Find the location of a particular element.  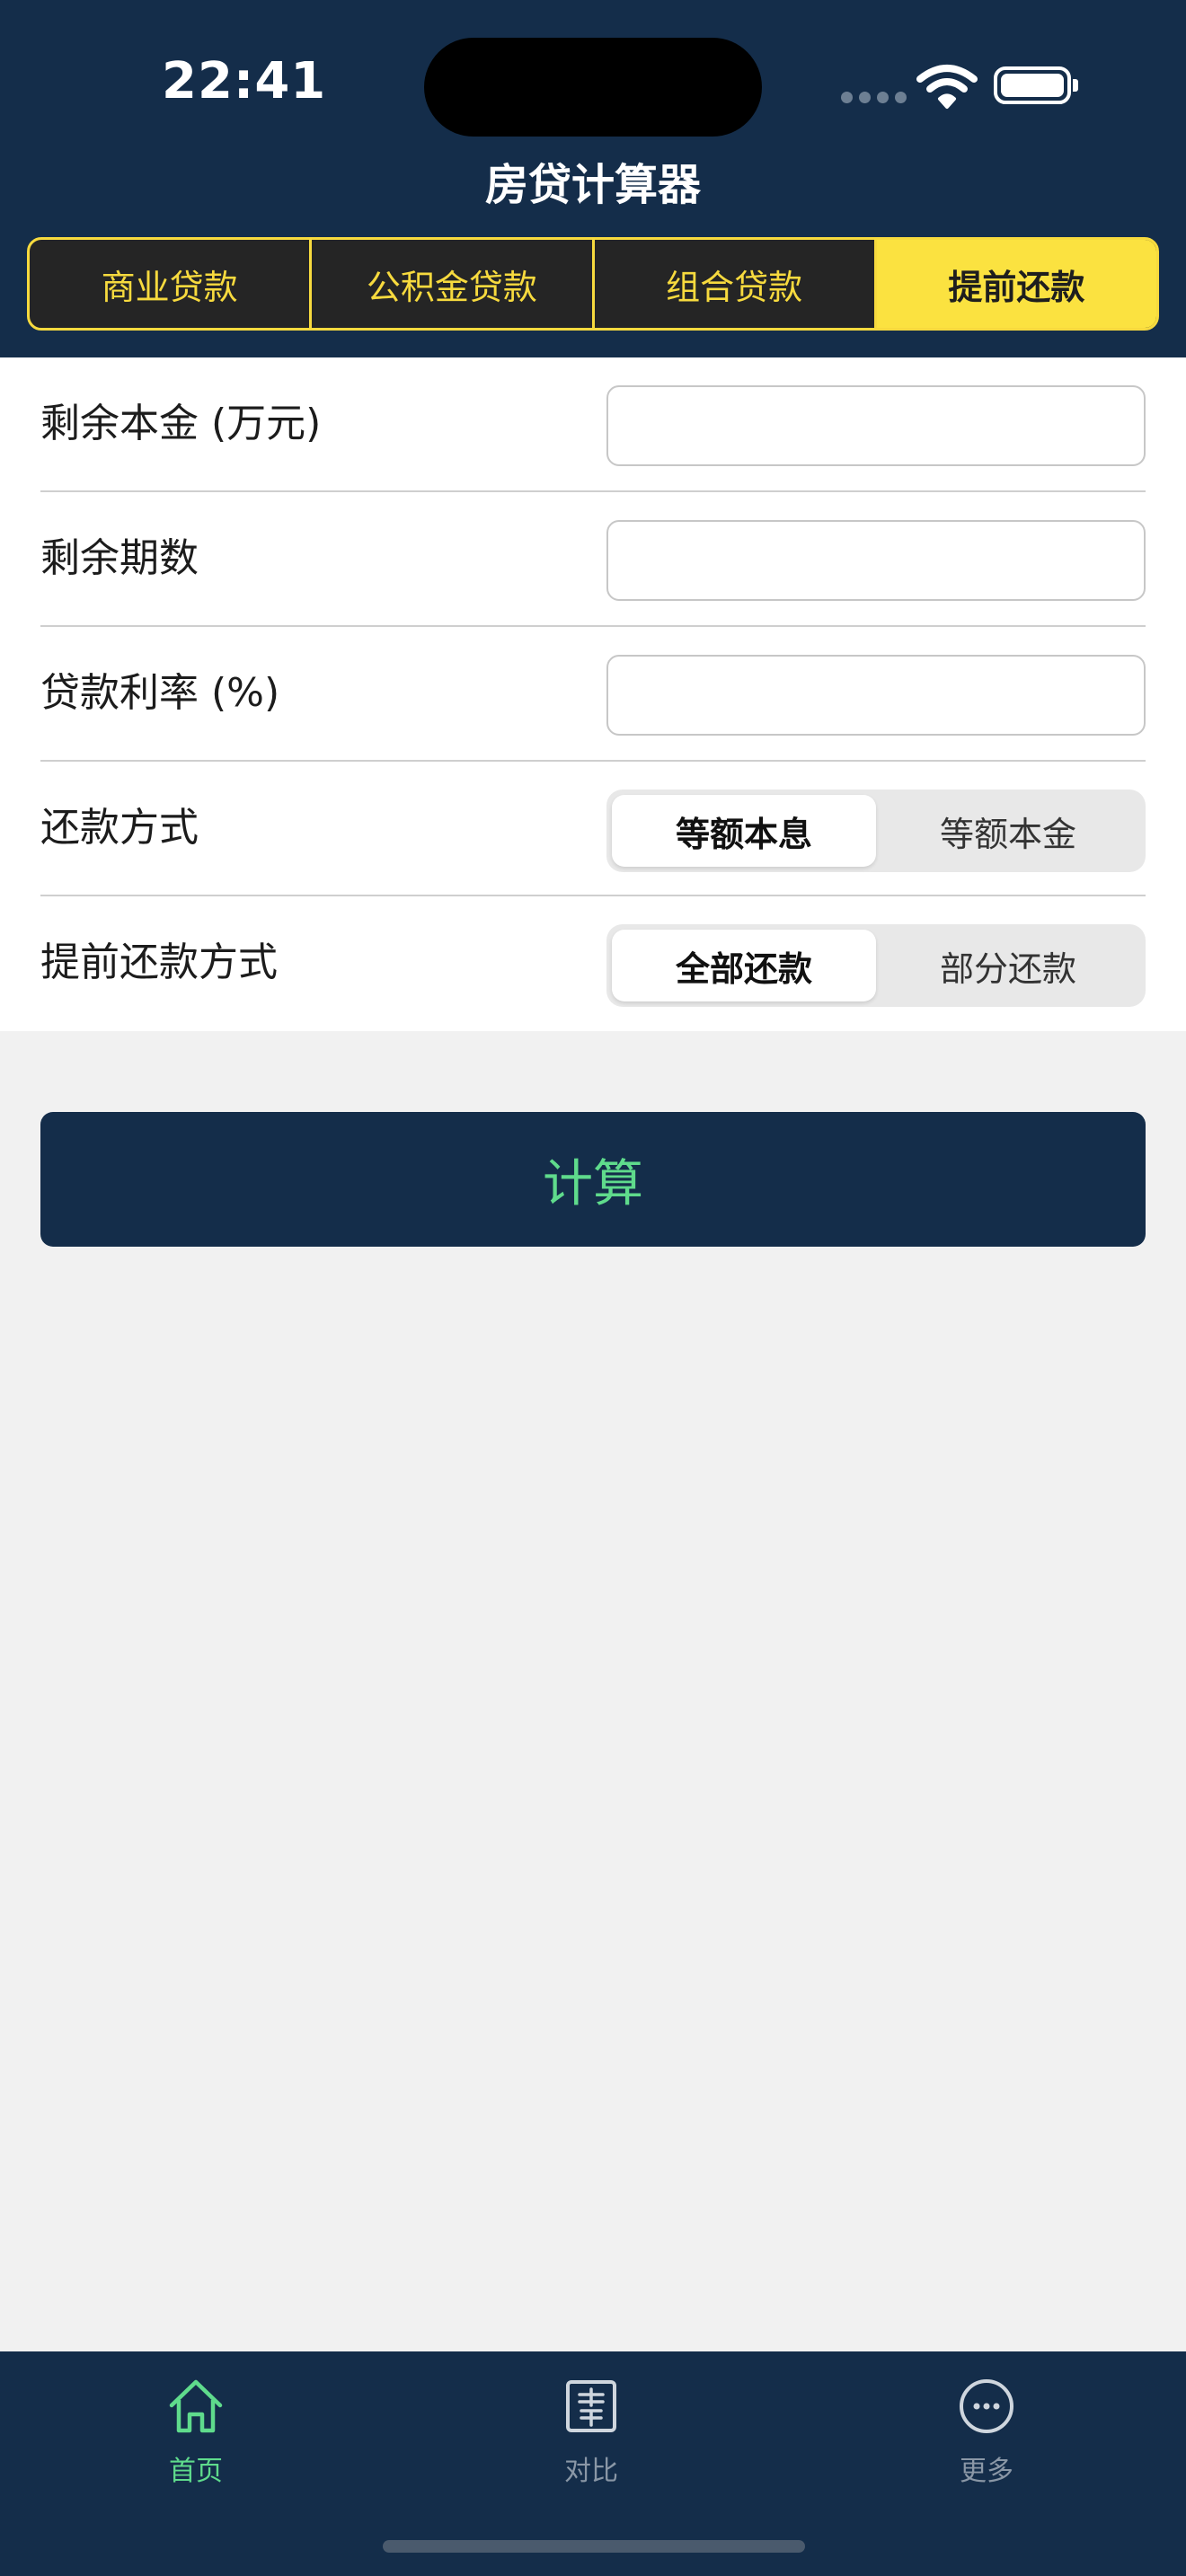

status-time: 22:41 is located at coordinates (244, 81).